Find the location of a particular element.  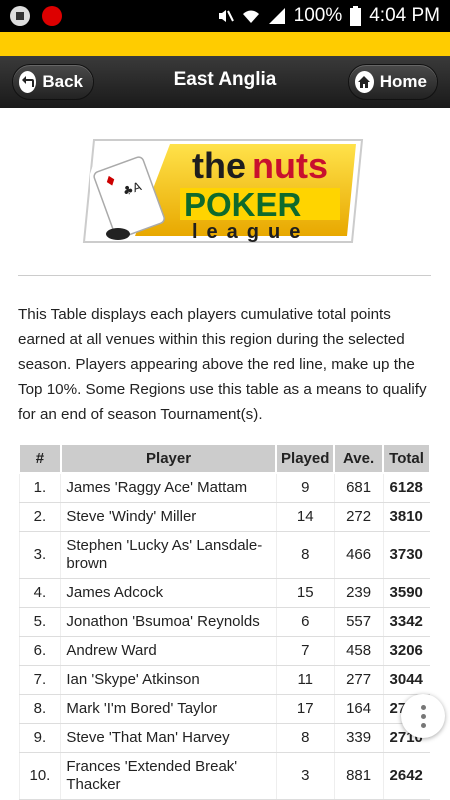

record-notification-icon is located at coordinates (52, 16).